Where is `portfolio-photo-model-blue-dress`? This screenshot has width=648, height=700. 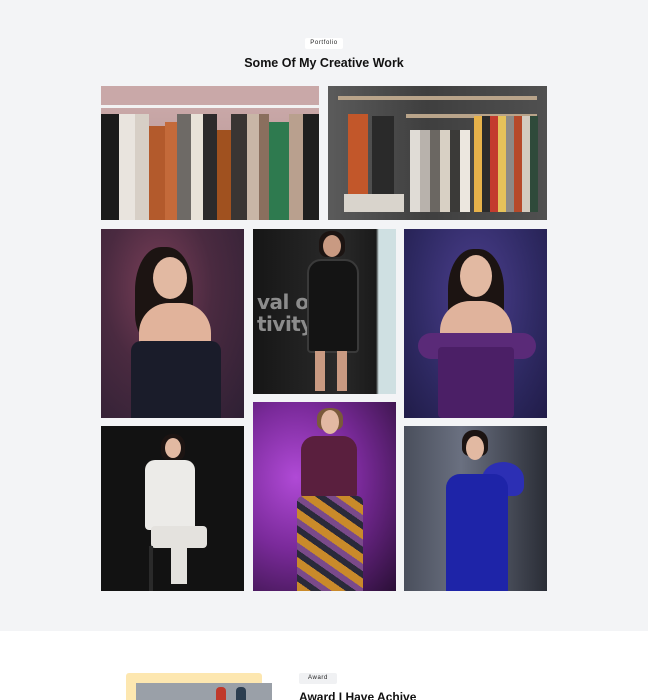 portfolio-photo-model-blue-dress is located at coordinates (475, 508).